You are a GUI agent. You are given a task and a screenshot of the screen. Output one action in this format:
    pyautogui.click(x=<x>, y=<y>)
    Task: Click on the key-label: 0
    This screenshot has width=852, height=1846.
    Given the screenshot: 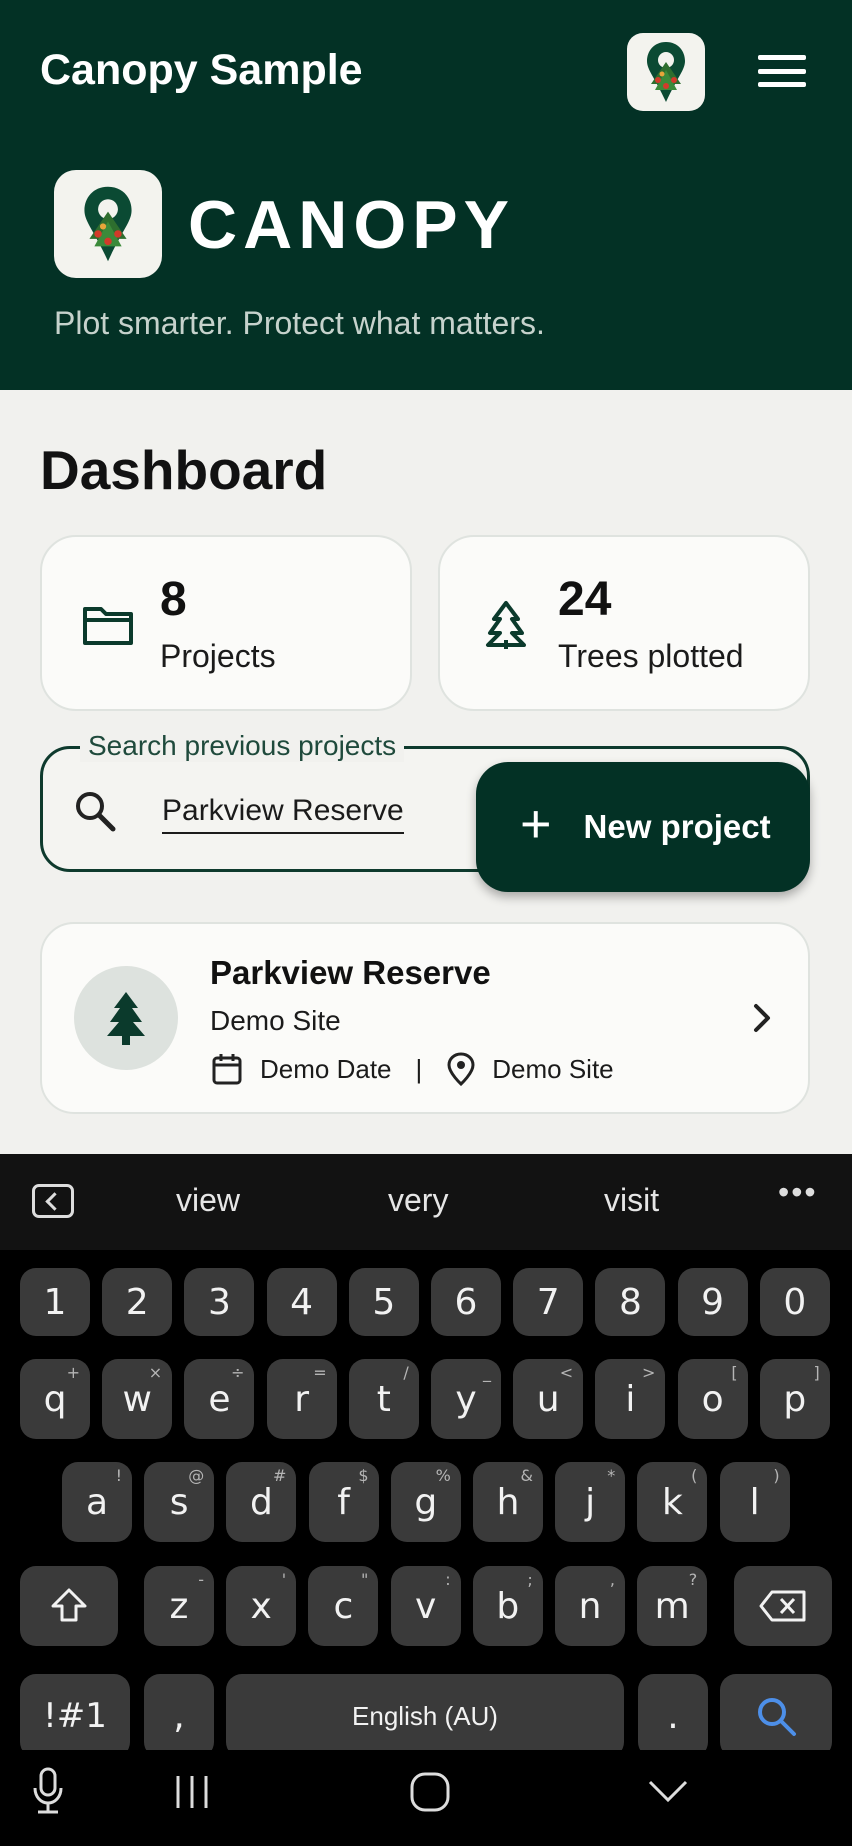 What is the action you would take?
    pyautogui.click(x=795, y=1302)
    